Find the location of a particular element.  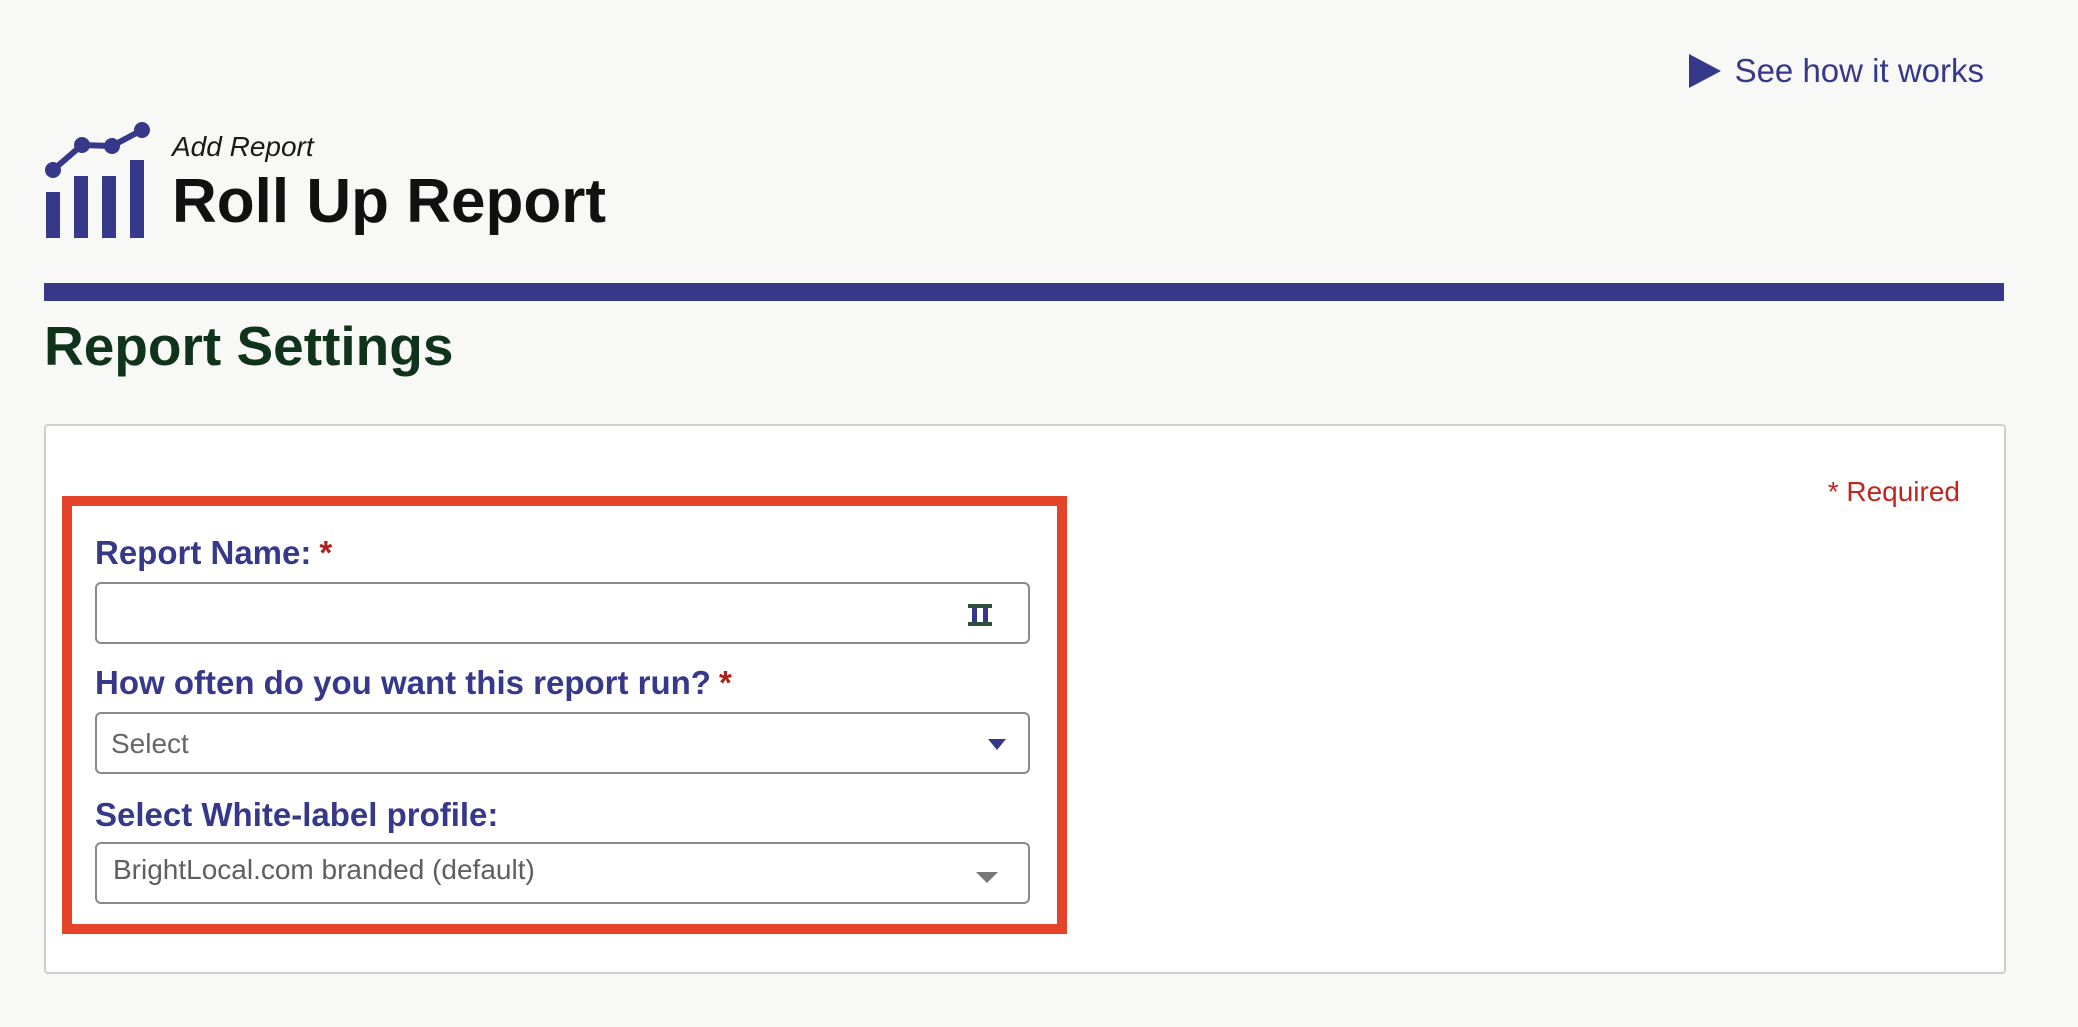

report-name-label: Report Name: * is located at coordinates (213, 553).